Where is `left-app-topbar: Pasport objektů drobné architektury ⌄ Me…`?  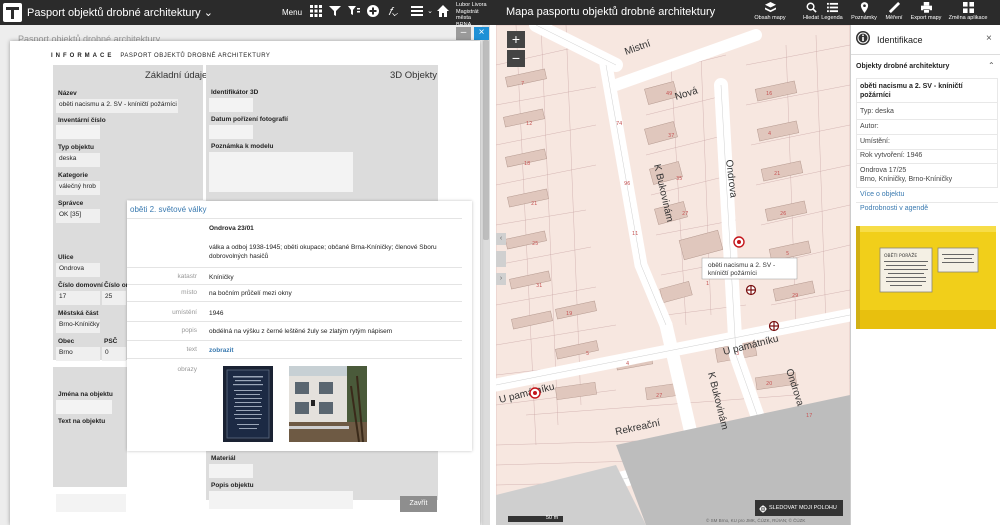
left-app-topbar: Pasport objektů drobné architektury ⌄ Me… is located at coordinates (245, 14).